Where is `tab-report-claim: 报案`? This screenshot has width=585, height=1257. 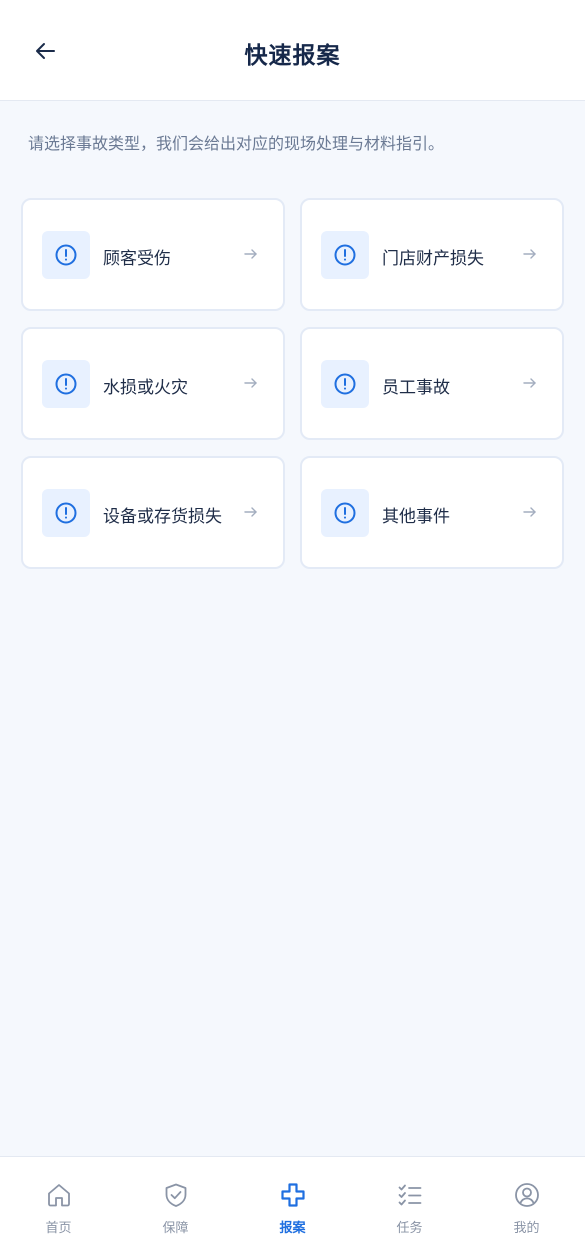 tab-report-claim: 报案 is located at coordinates (292, 1207).